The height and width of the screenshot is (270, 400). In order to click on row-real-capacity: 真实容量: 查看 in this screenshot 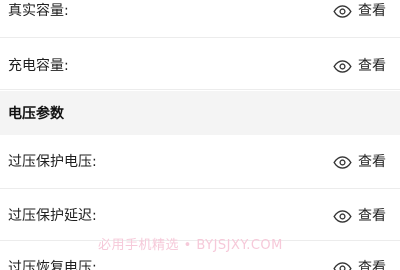, I will do `click(200, 19)`.